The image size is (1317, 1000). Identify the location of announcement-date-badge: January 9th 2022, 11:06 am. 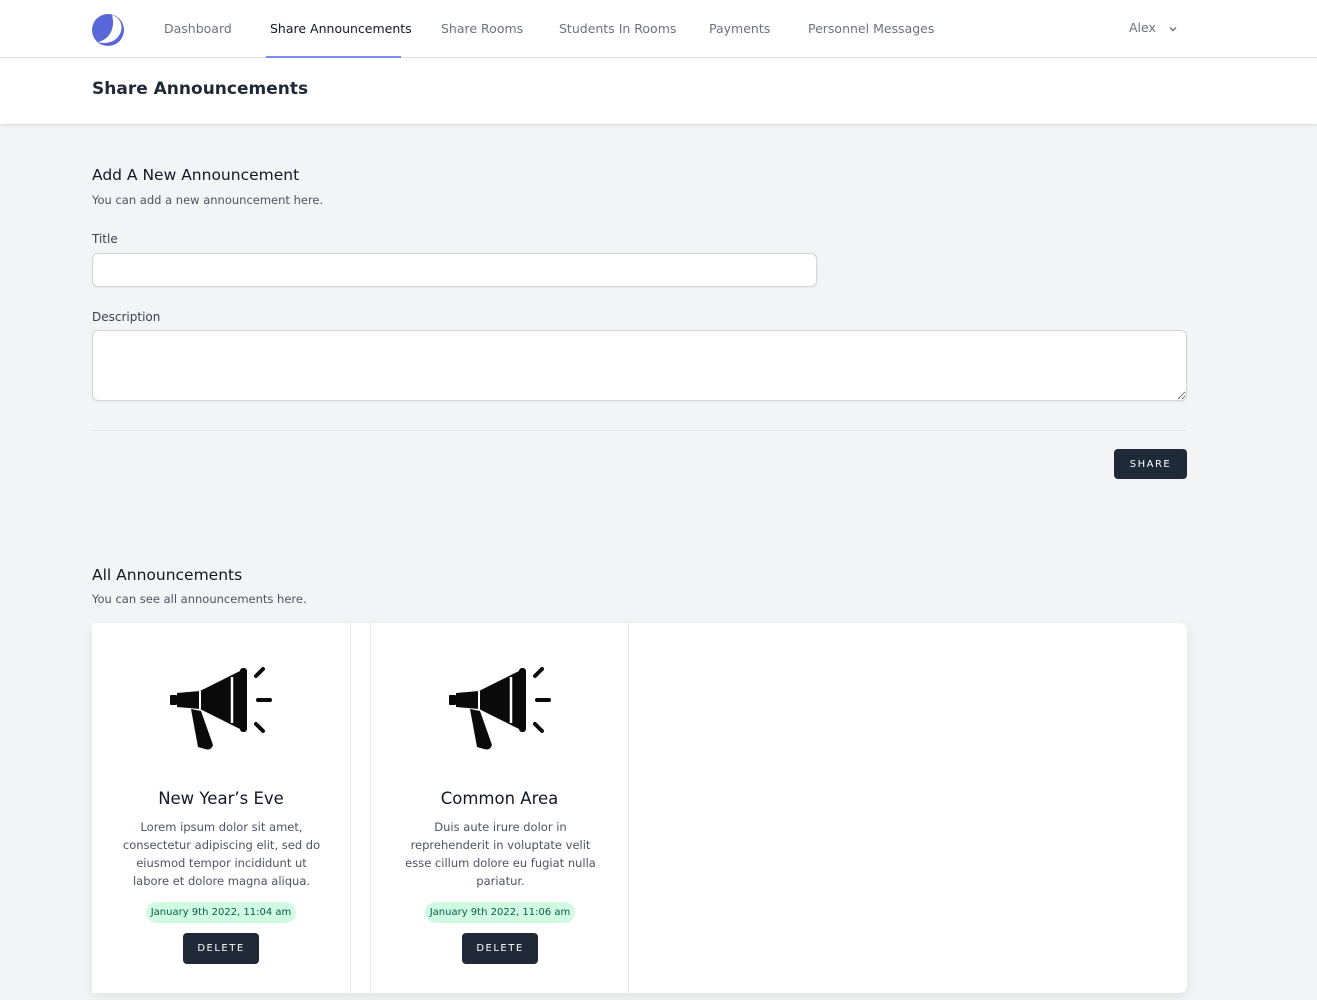
(500, 912).